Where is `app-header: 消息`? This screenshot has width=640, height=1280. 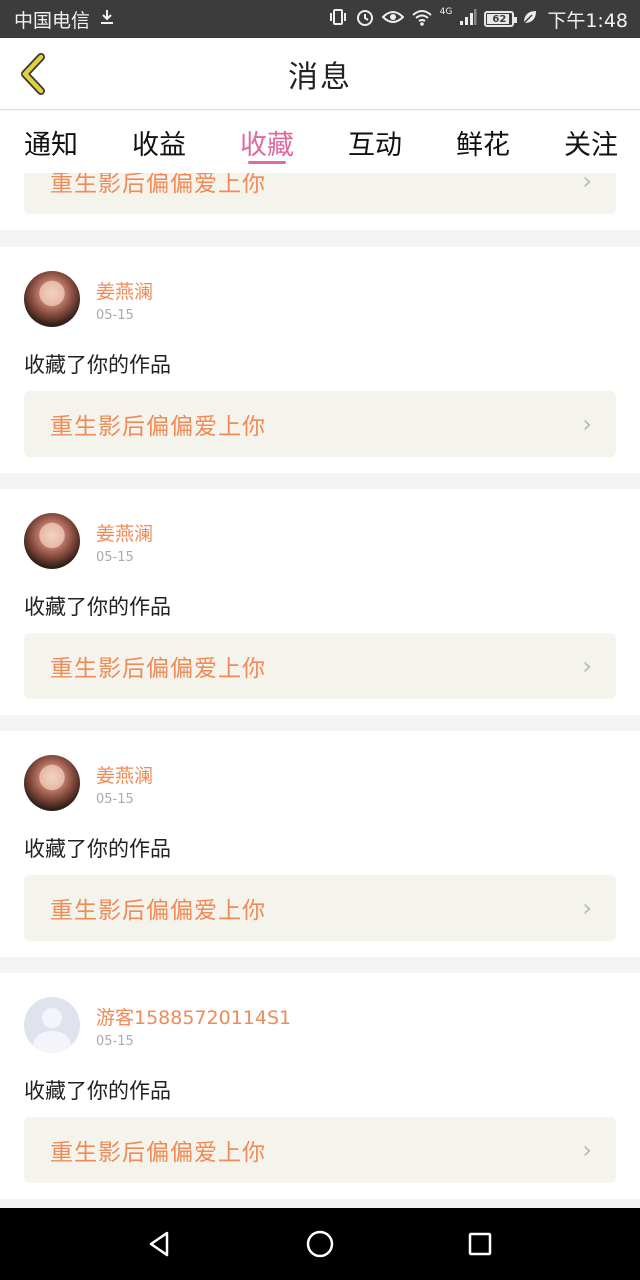 app-header: 消息 is located at coordinates (320, 74).